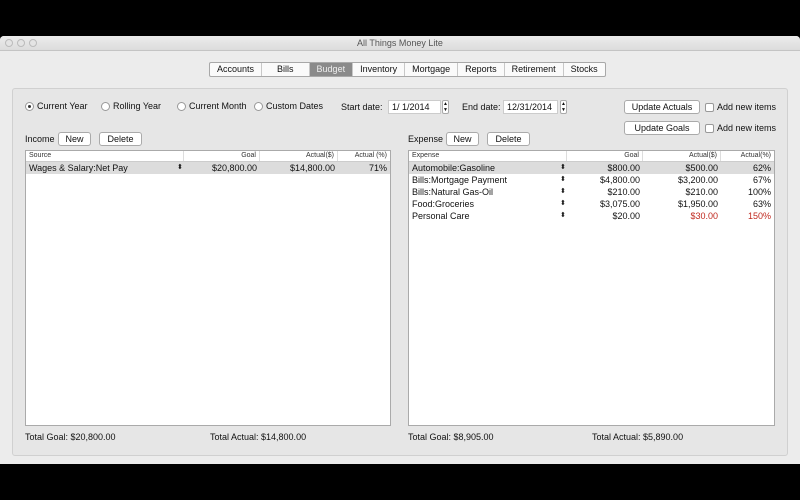 Image resolution: width=800 pixels, height=500 pixels. Describe the element at coordinates (137, 106) in the screenshot. I see `radio-label: Rolling Year` at that location.